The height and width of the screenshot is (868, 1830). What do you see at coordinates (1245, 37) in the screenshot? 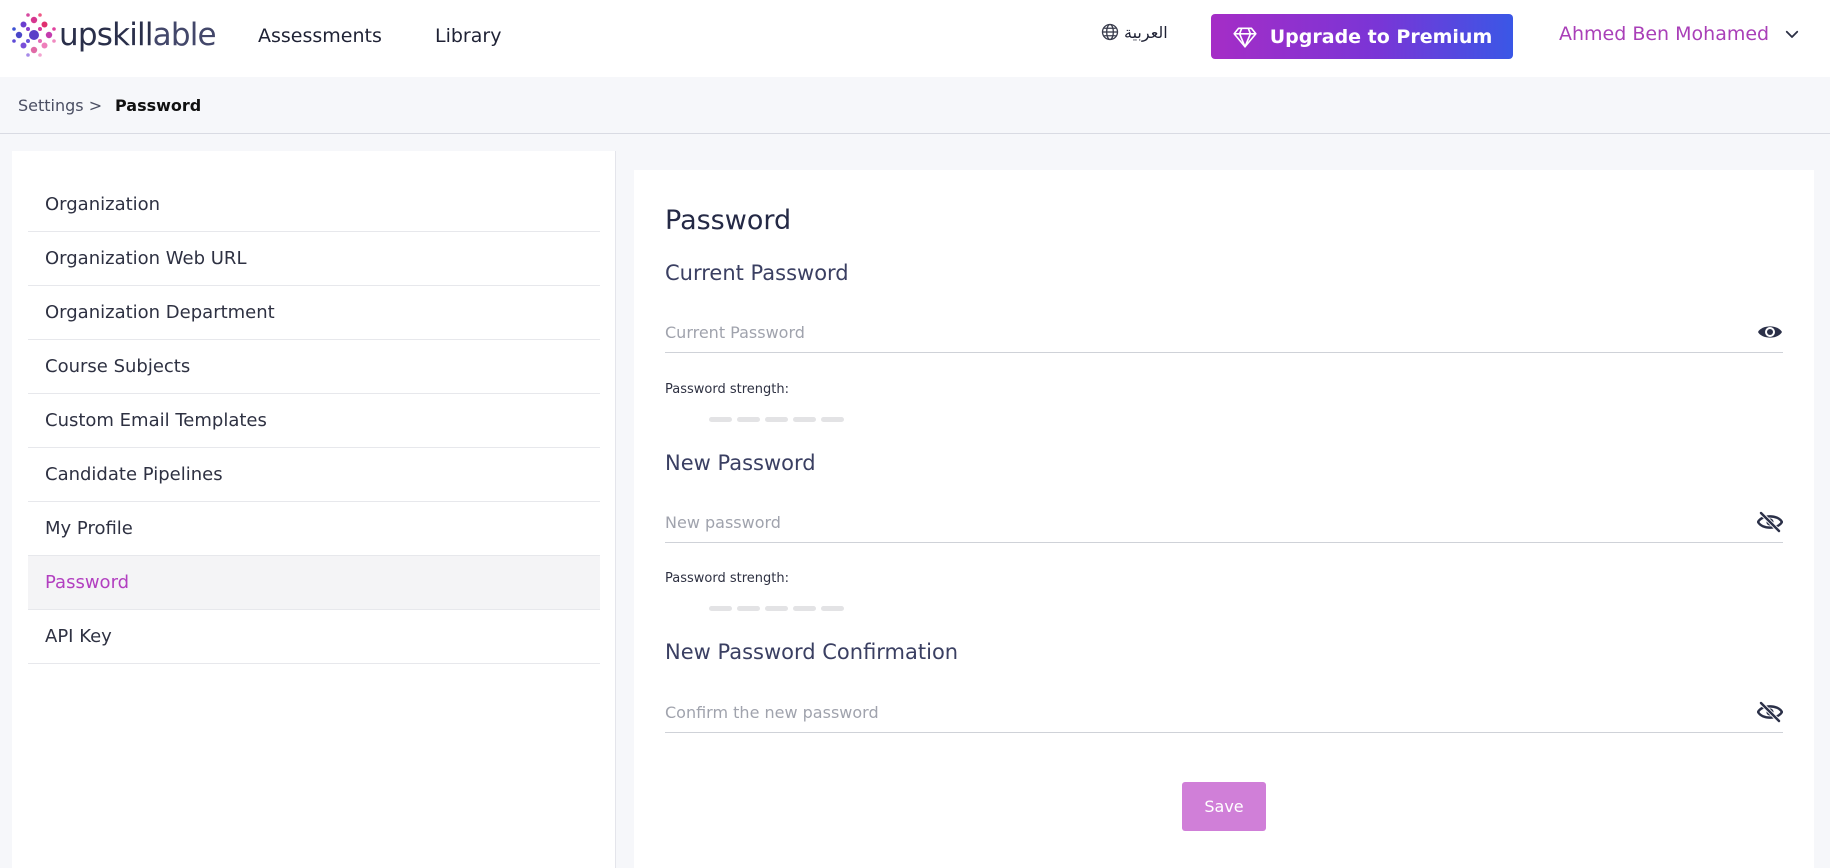
I see `diamond-icon` at bounding box center [1245, 37].